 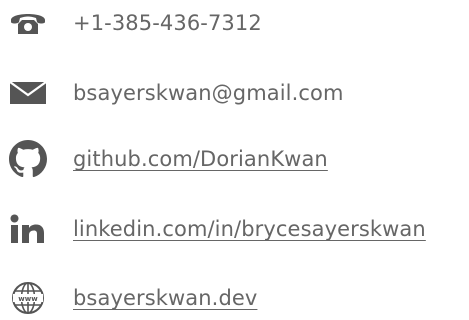 I want to click on contact-row-website: www bsayerskwan.dev, so click(x=234, y=298).